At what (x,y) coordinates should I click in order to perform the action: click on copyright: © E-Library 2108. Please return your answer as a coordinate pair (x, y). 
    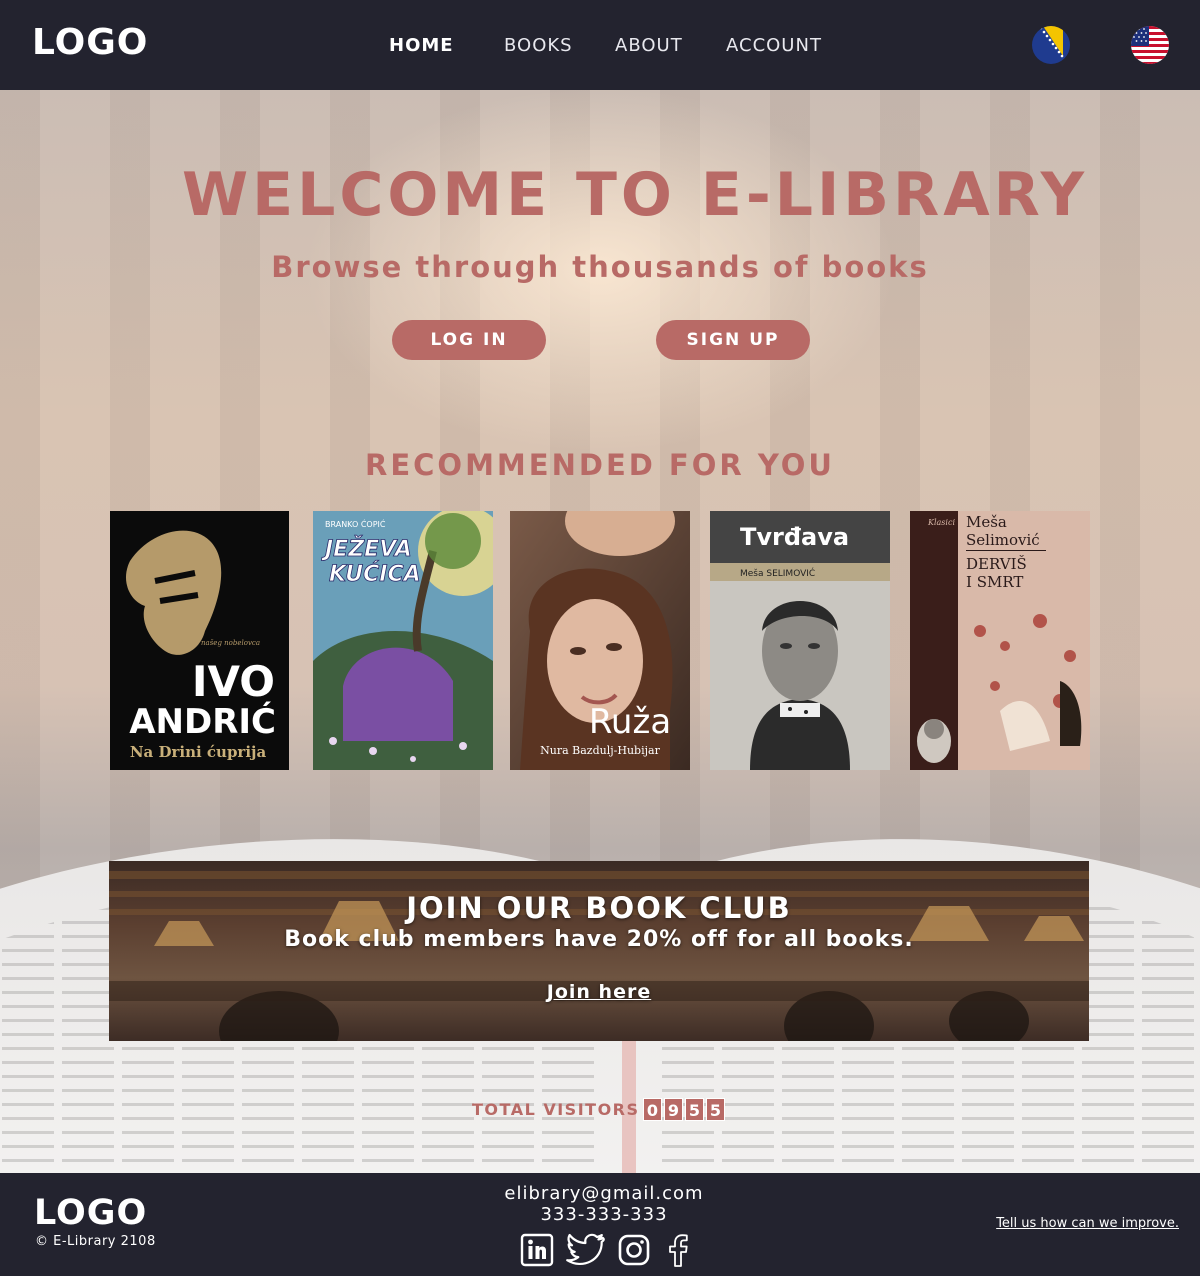
    Looking at the image, I should click on (95, 1241).